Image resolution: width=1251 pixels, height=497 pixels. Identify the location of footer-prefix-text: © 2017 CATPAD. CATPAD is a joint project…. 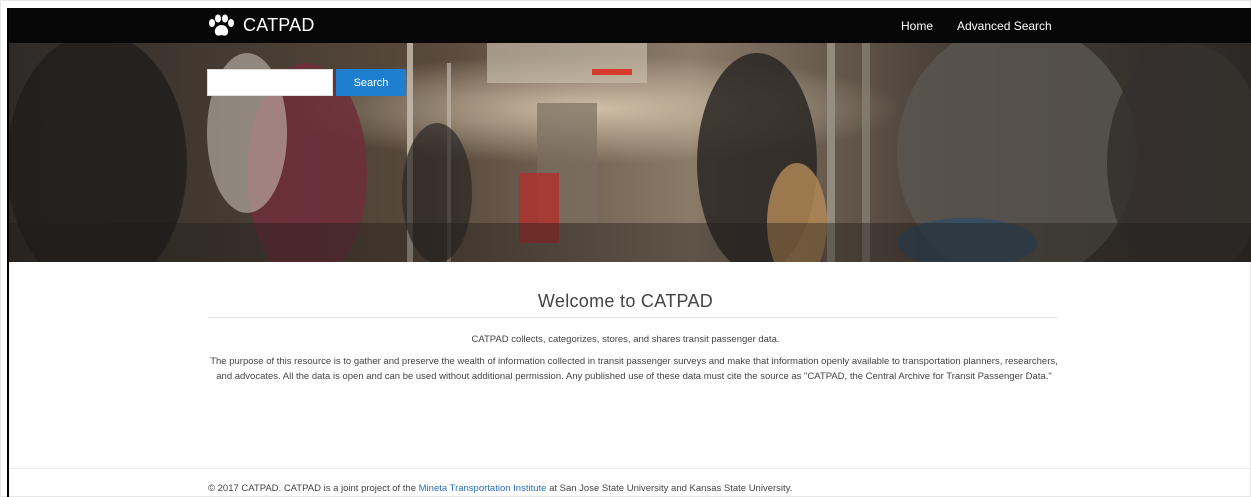
(313, 488).